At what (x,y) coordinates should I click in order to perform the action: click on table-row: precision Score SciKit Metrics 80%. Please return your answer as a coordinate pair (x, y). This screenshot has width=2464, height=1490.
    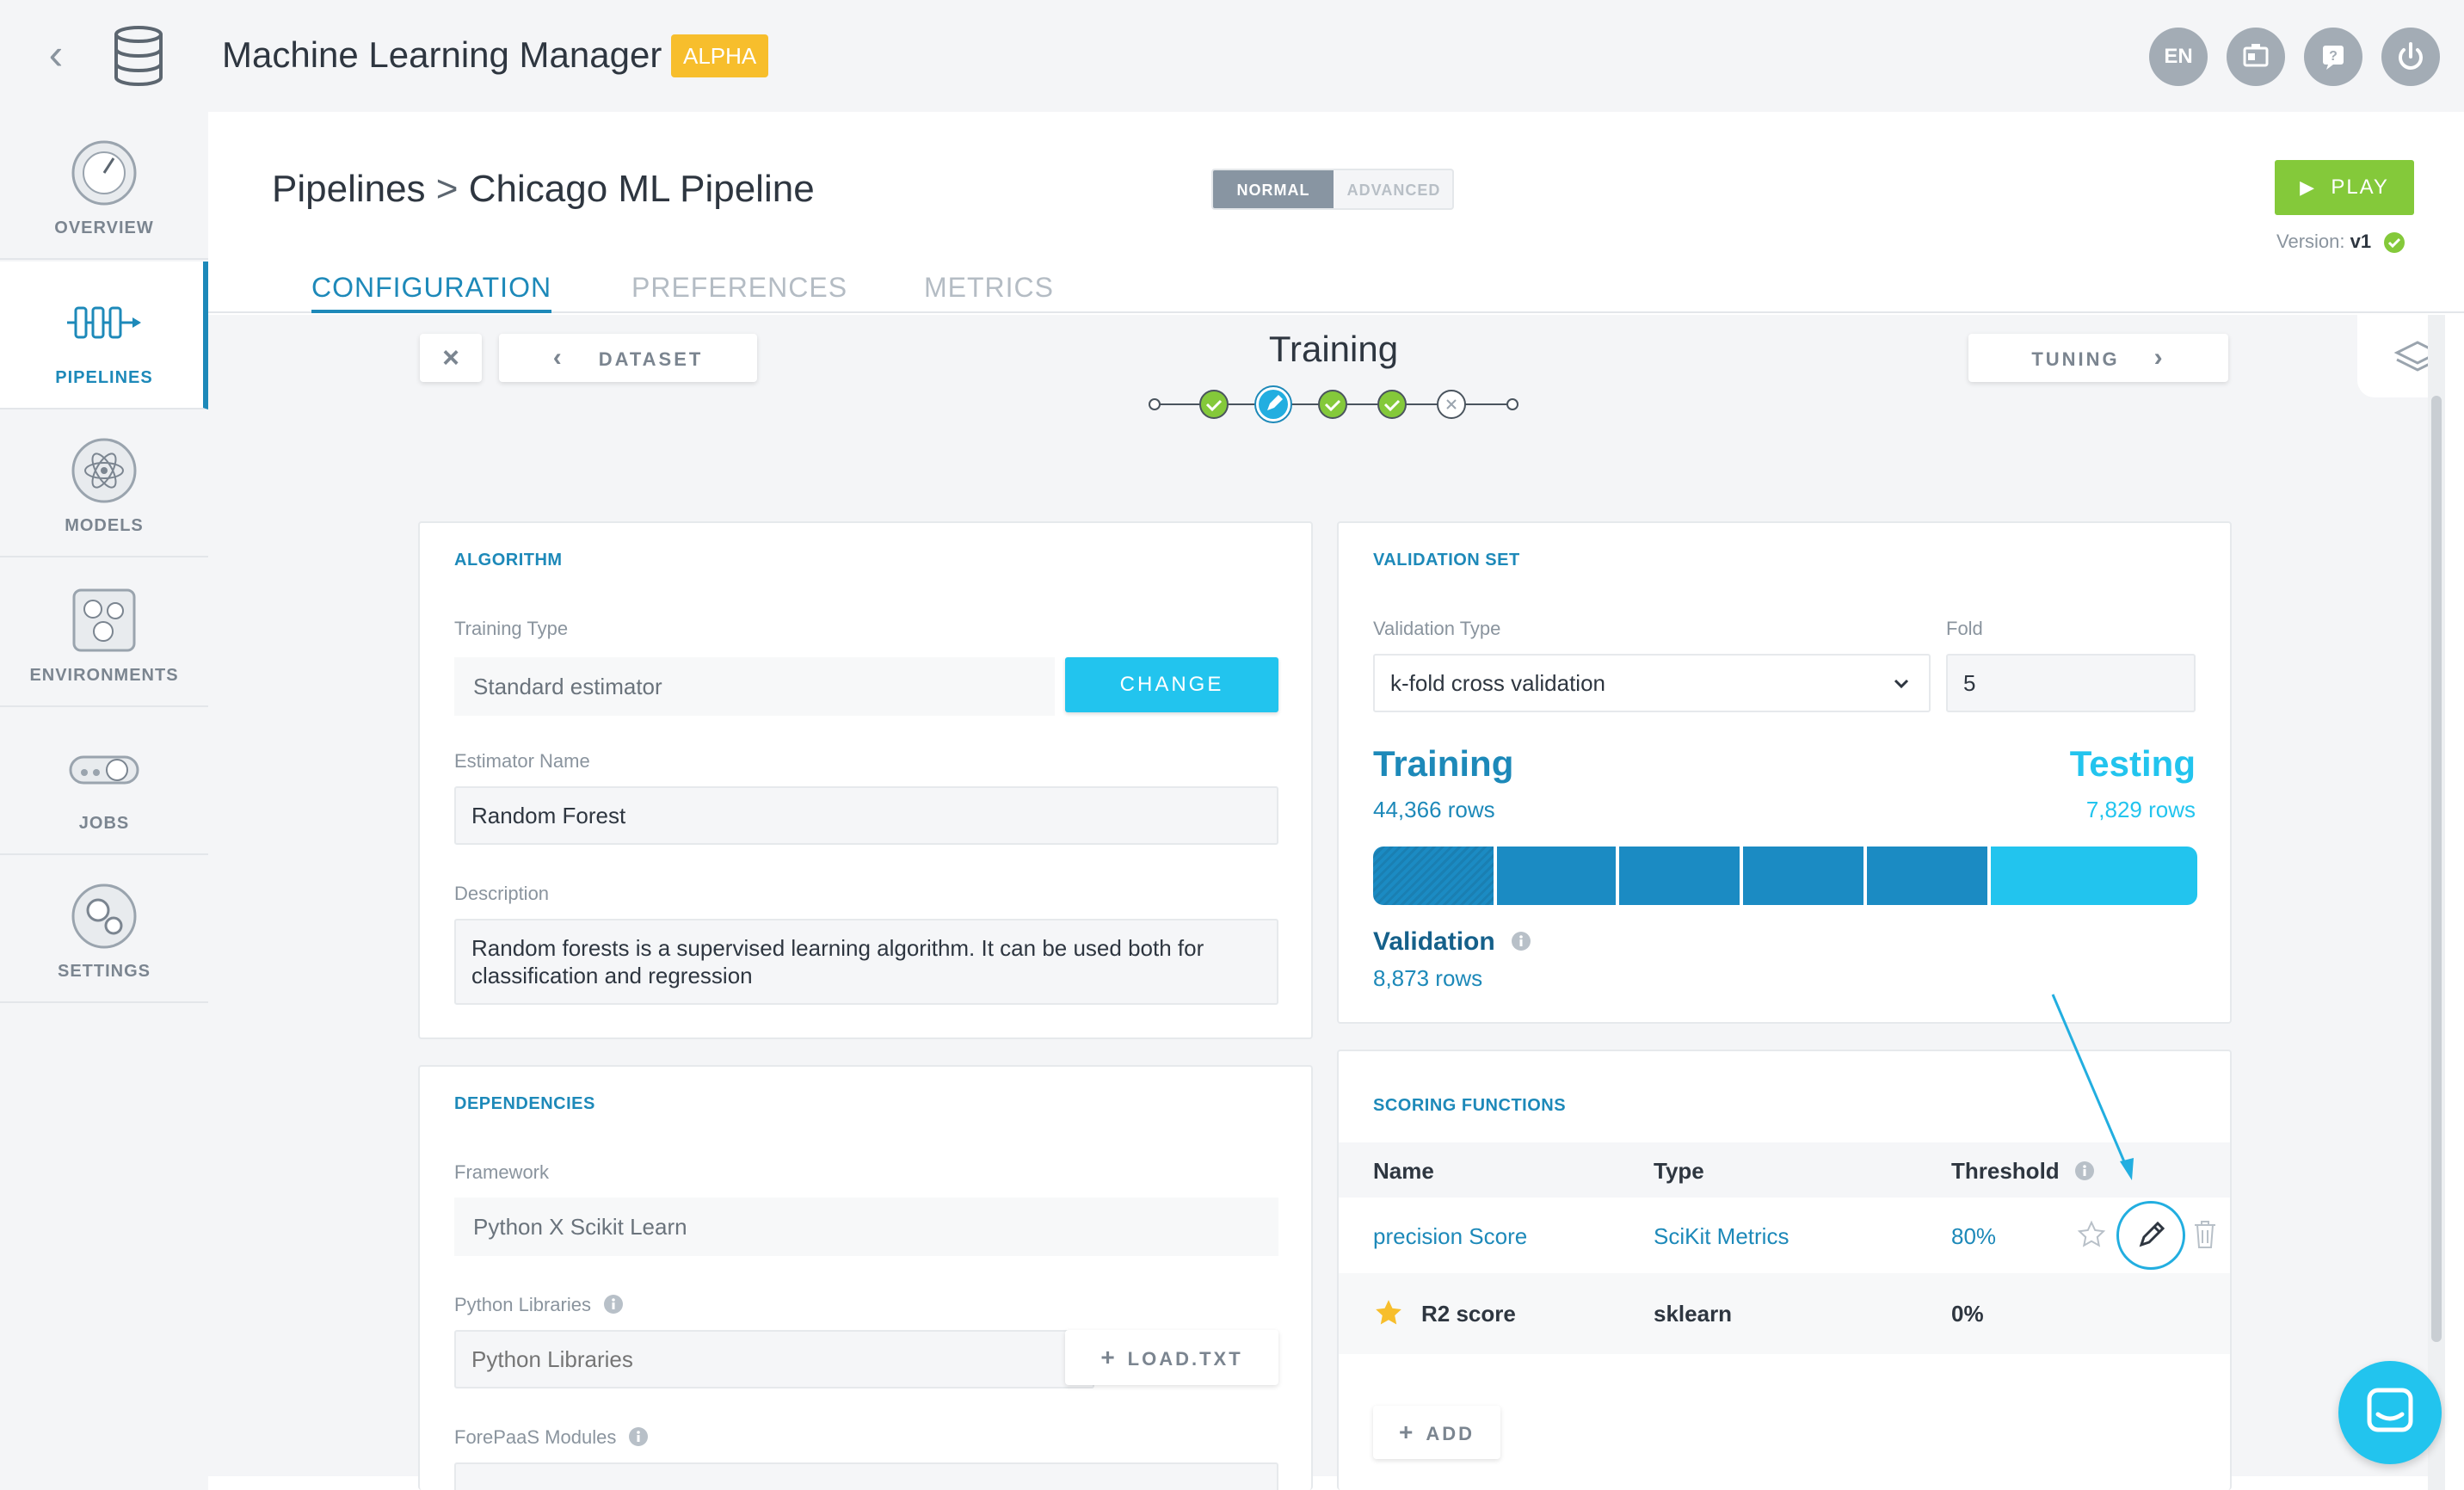
    Looking at the image, I should click on (1785, 1235).